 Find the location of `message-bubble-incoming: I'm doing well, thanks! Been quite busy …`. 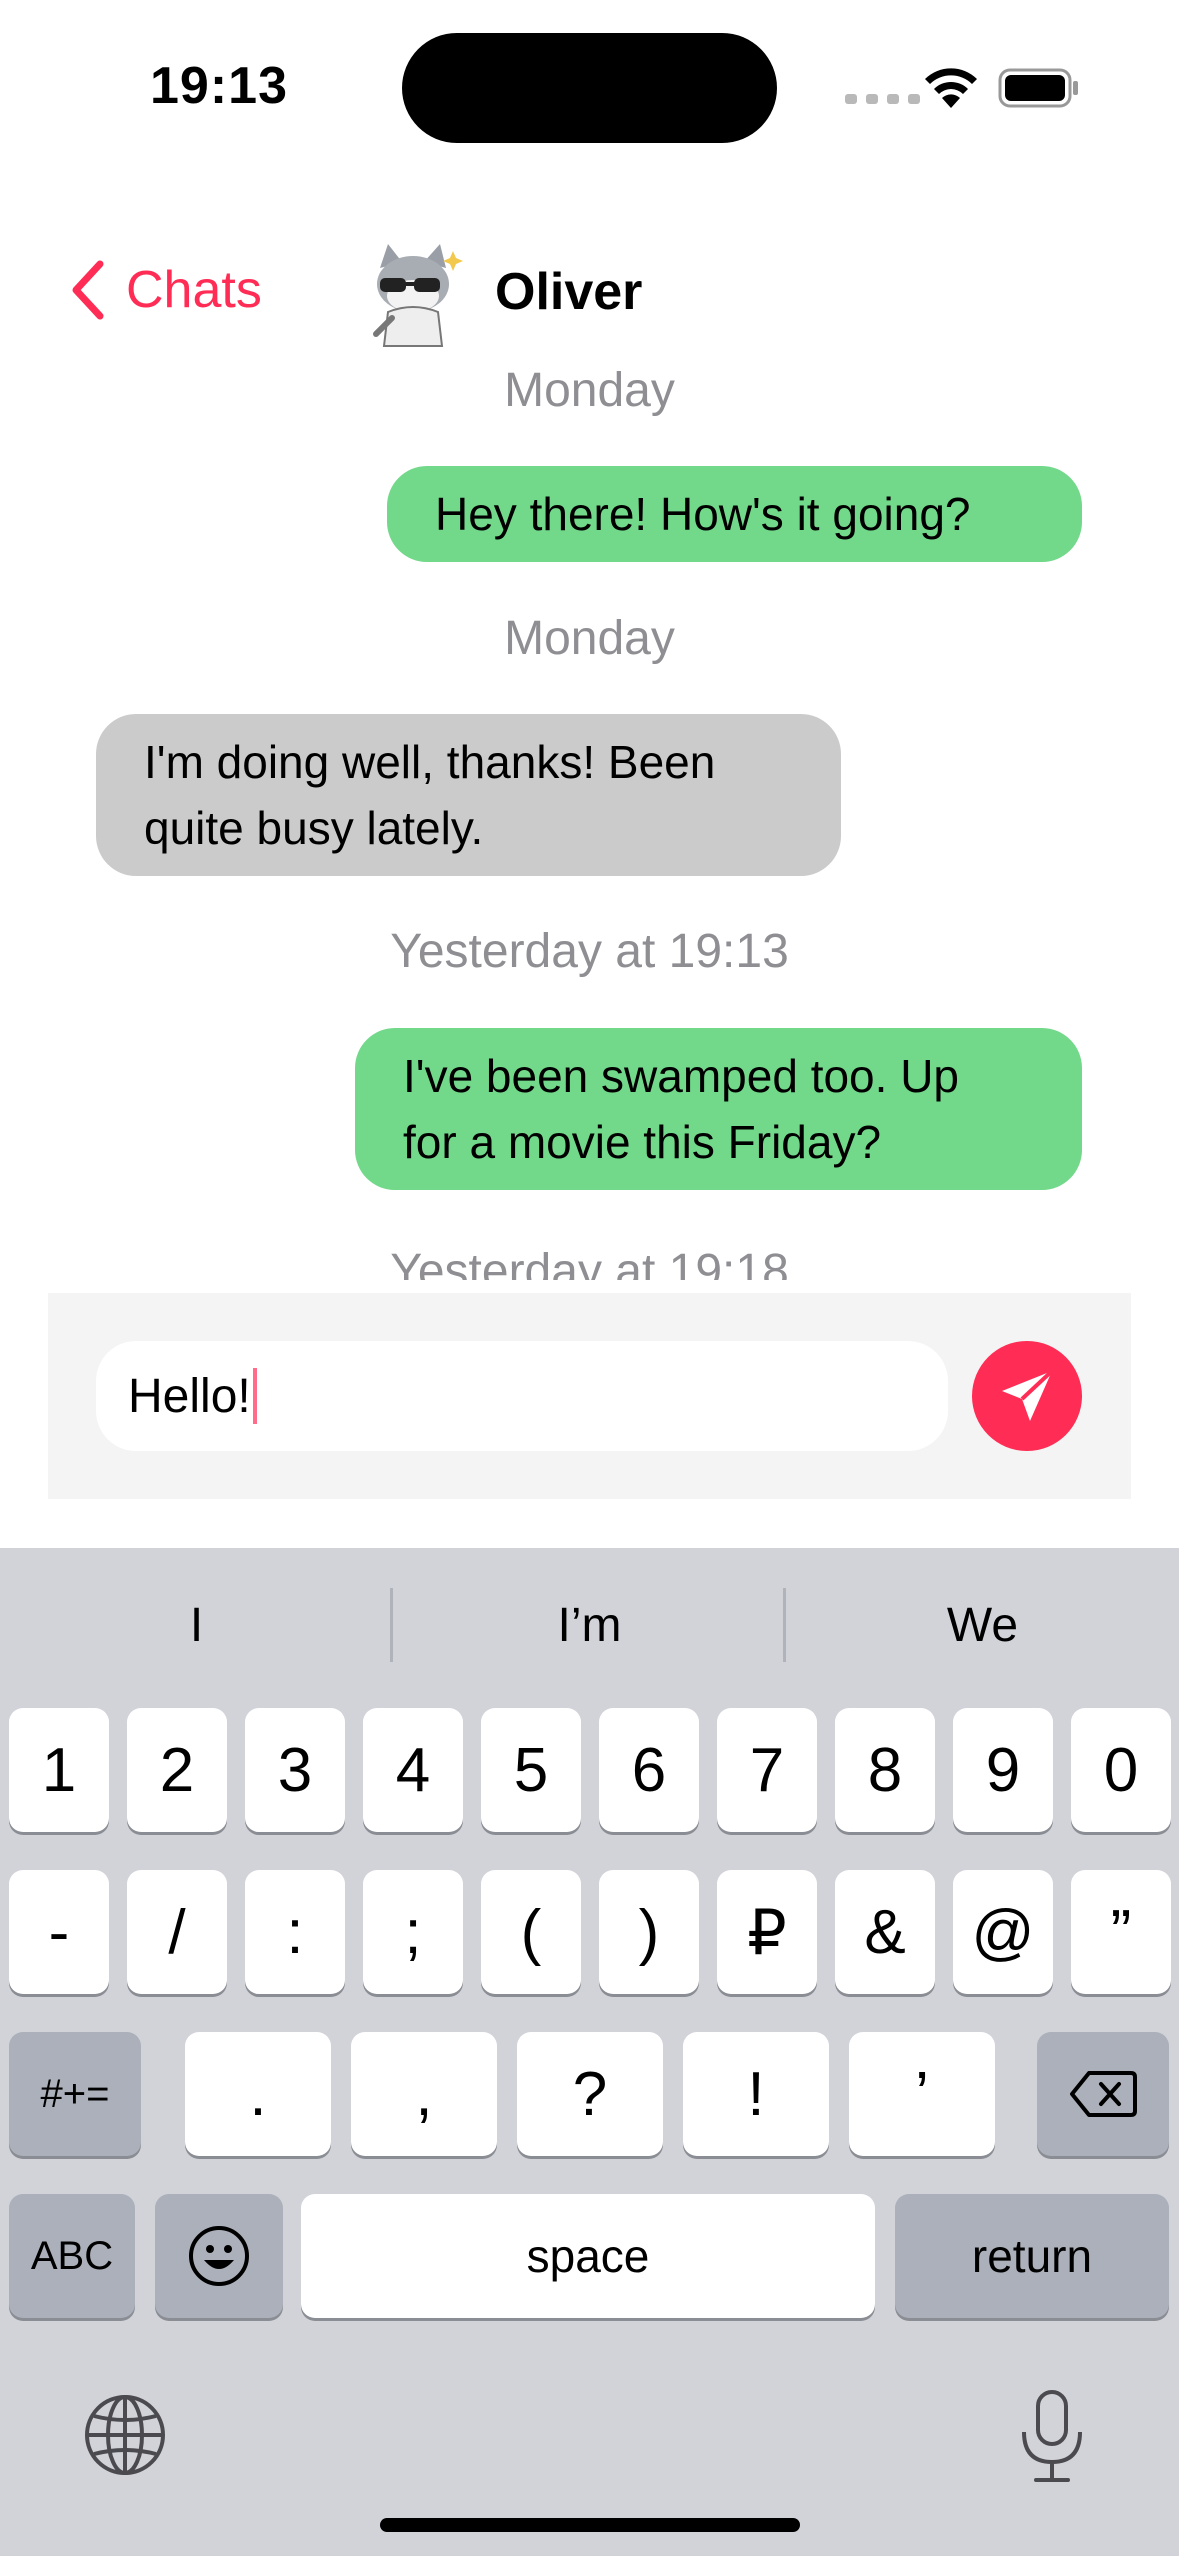

message-bubble-incoming: I'm doing well, thanks! Been quite busy … is located at coordinates (468, 795).